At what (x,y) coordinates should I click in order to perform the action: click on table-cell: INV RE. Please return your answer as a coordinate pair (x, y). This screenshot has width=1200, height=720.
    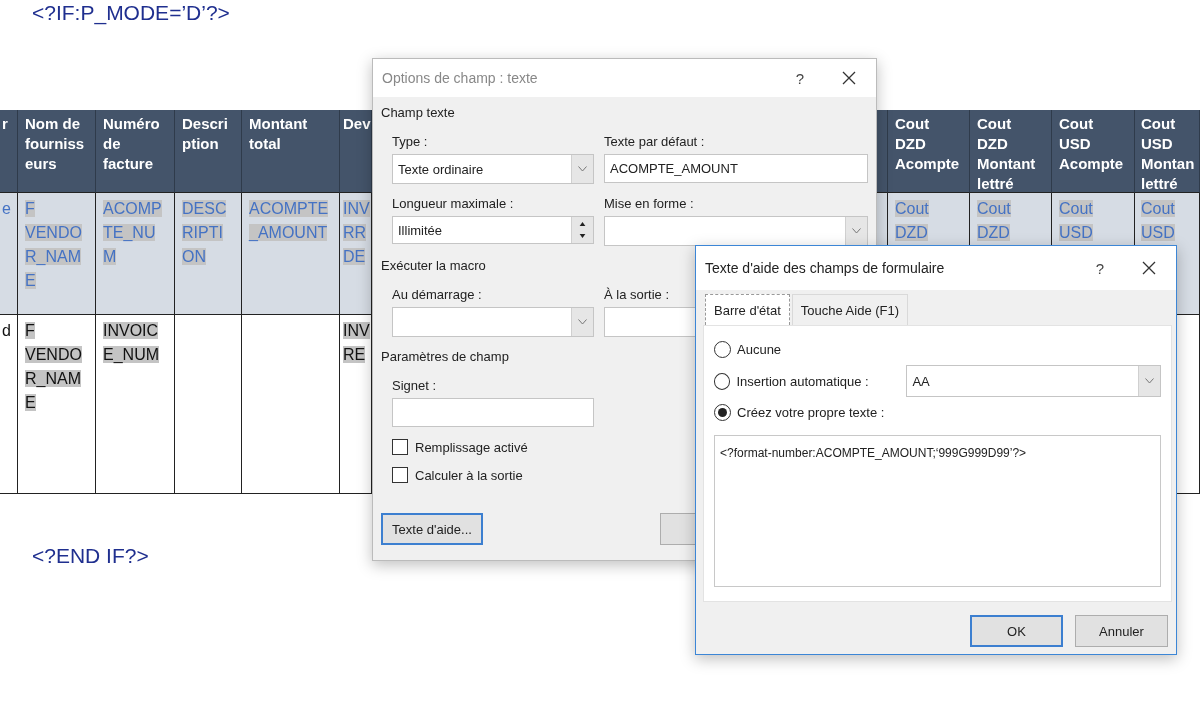
    Looking at the image, I should click on (356, 404).